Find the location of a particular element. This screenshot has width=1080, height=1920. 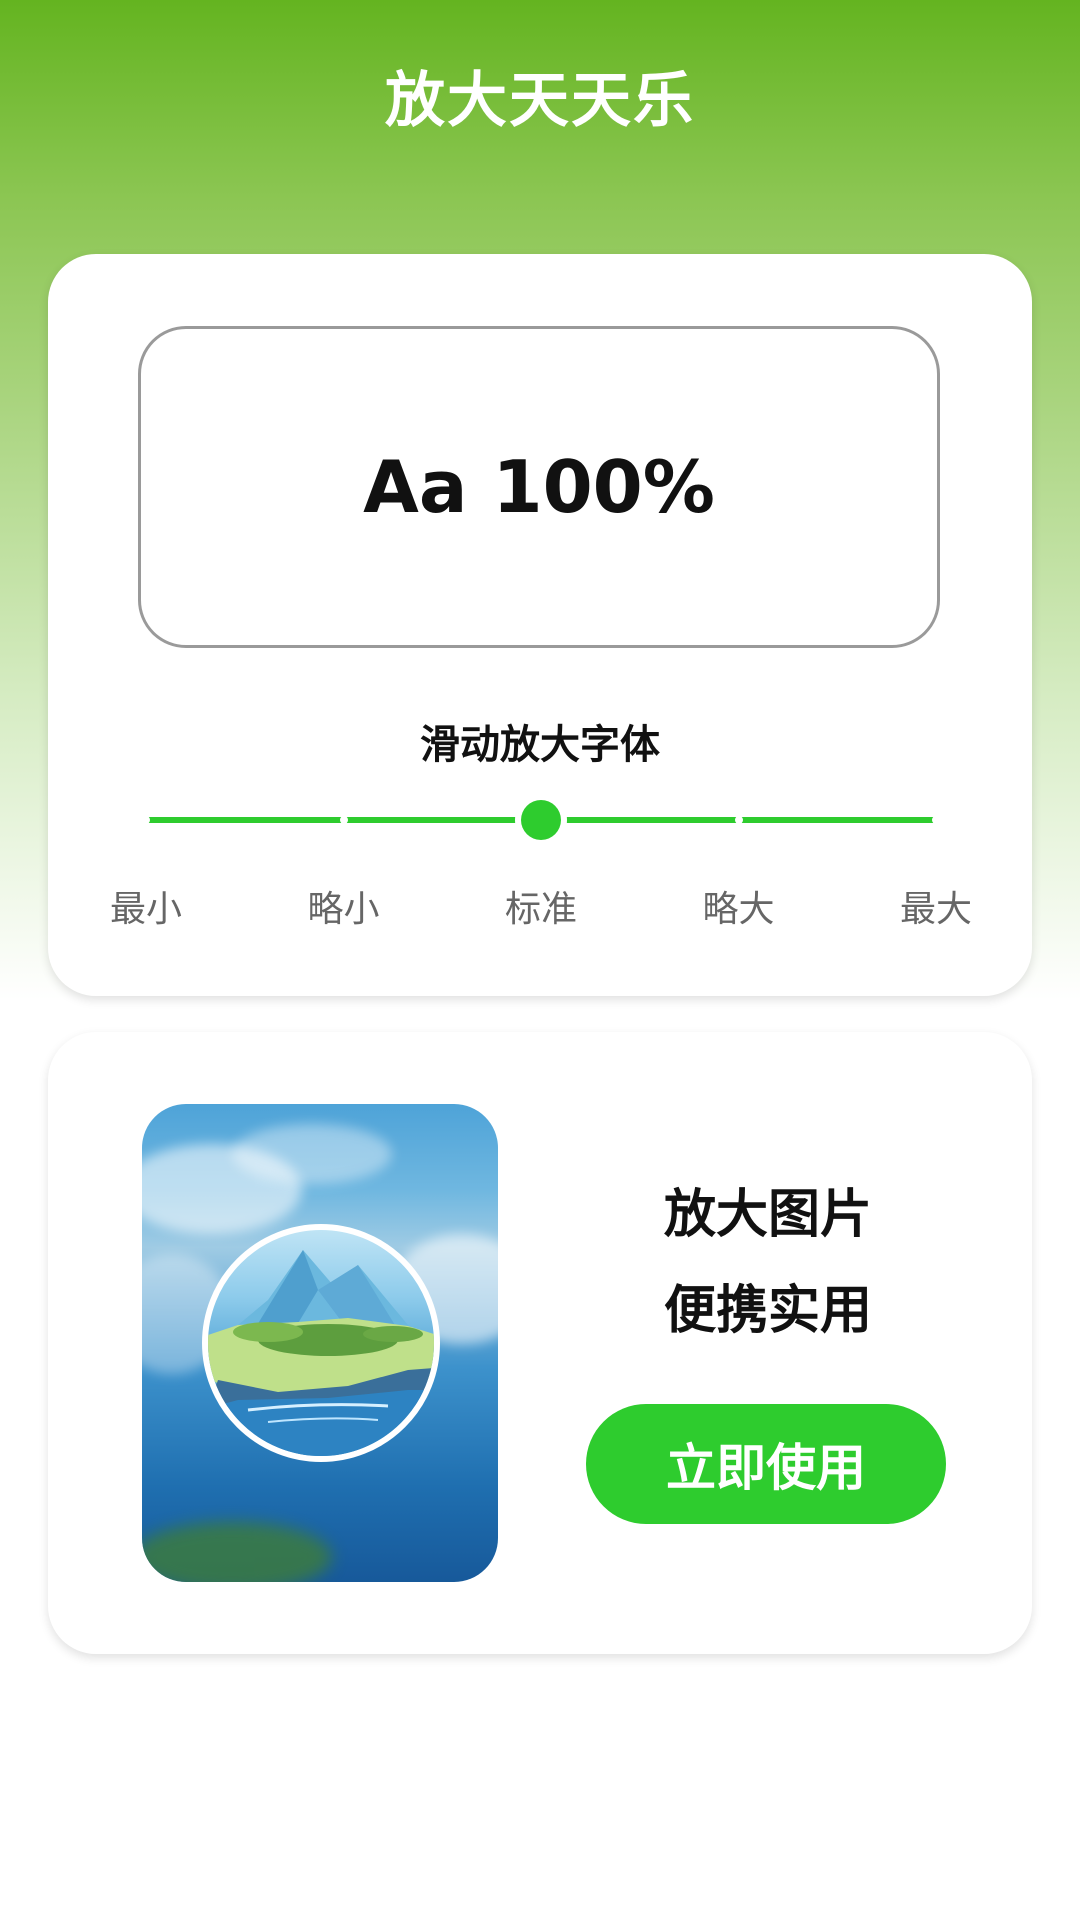

font-size-slider is located at coordinates (541, 820).